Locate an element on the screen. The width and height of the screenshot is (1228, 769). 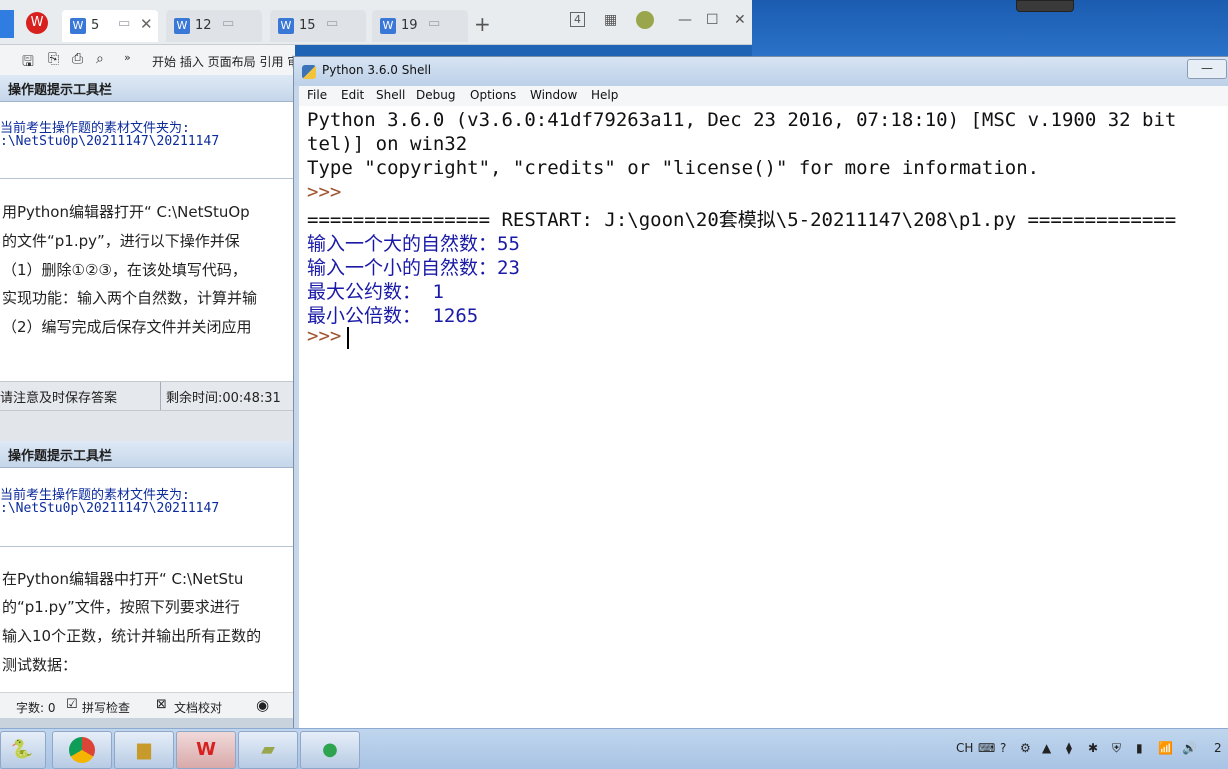
grid-view-icon: ▦ is located at coordinates (610, 20).